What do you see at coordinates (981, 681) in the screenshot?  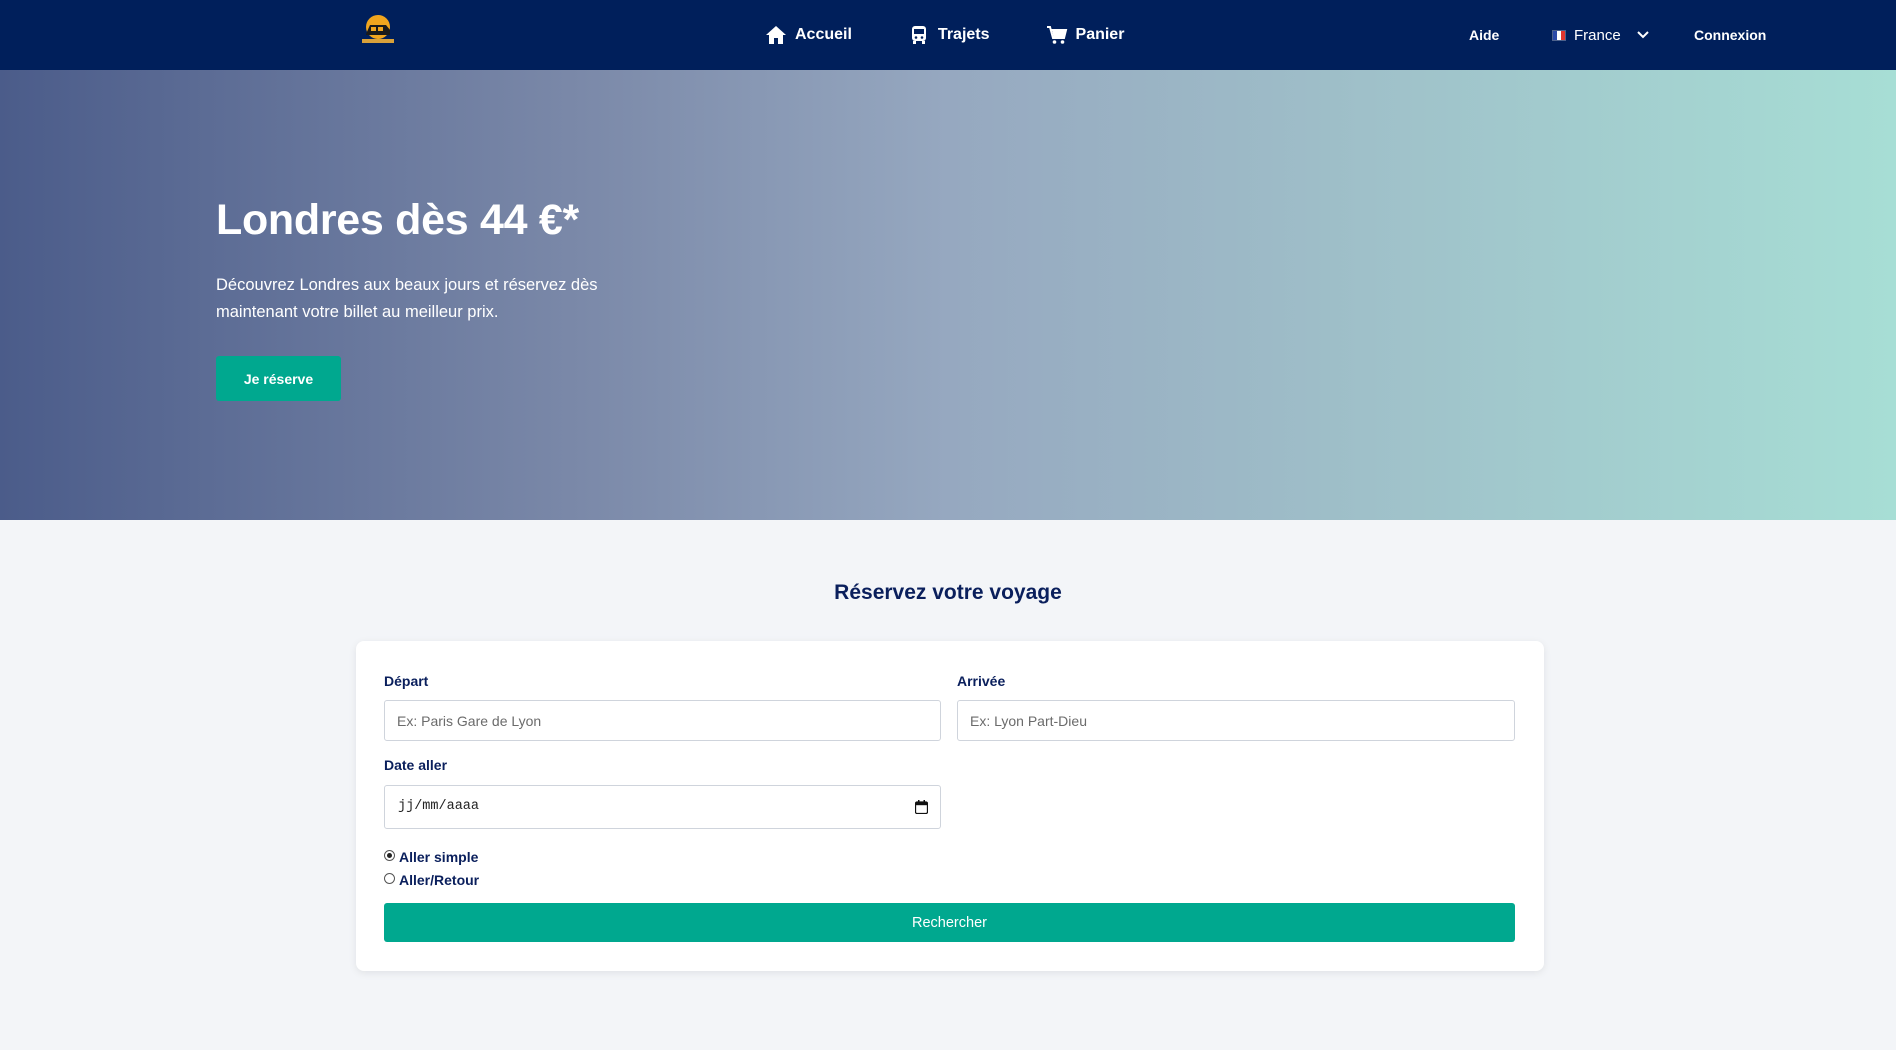 I see `arrival-label: Arrivée` at bounding box center [981, 681].